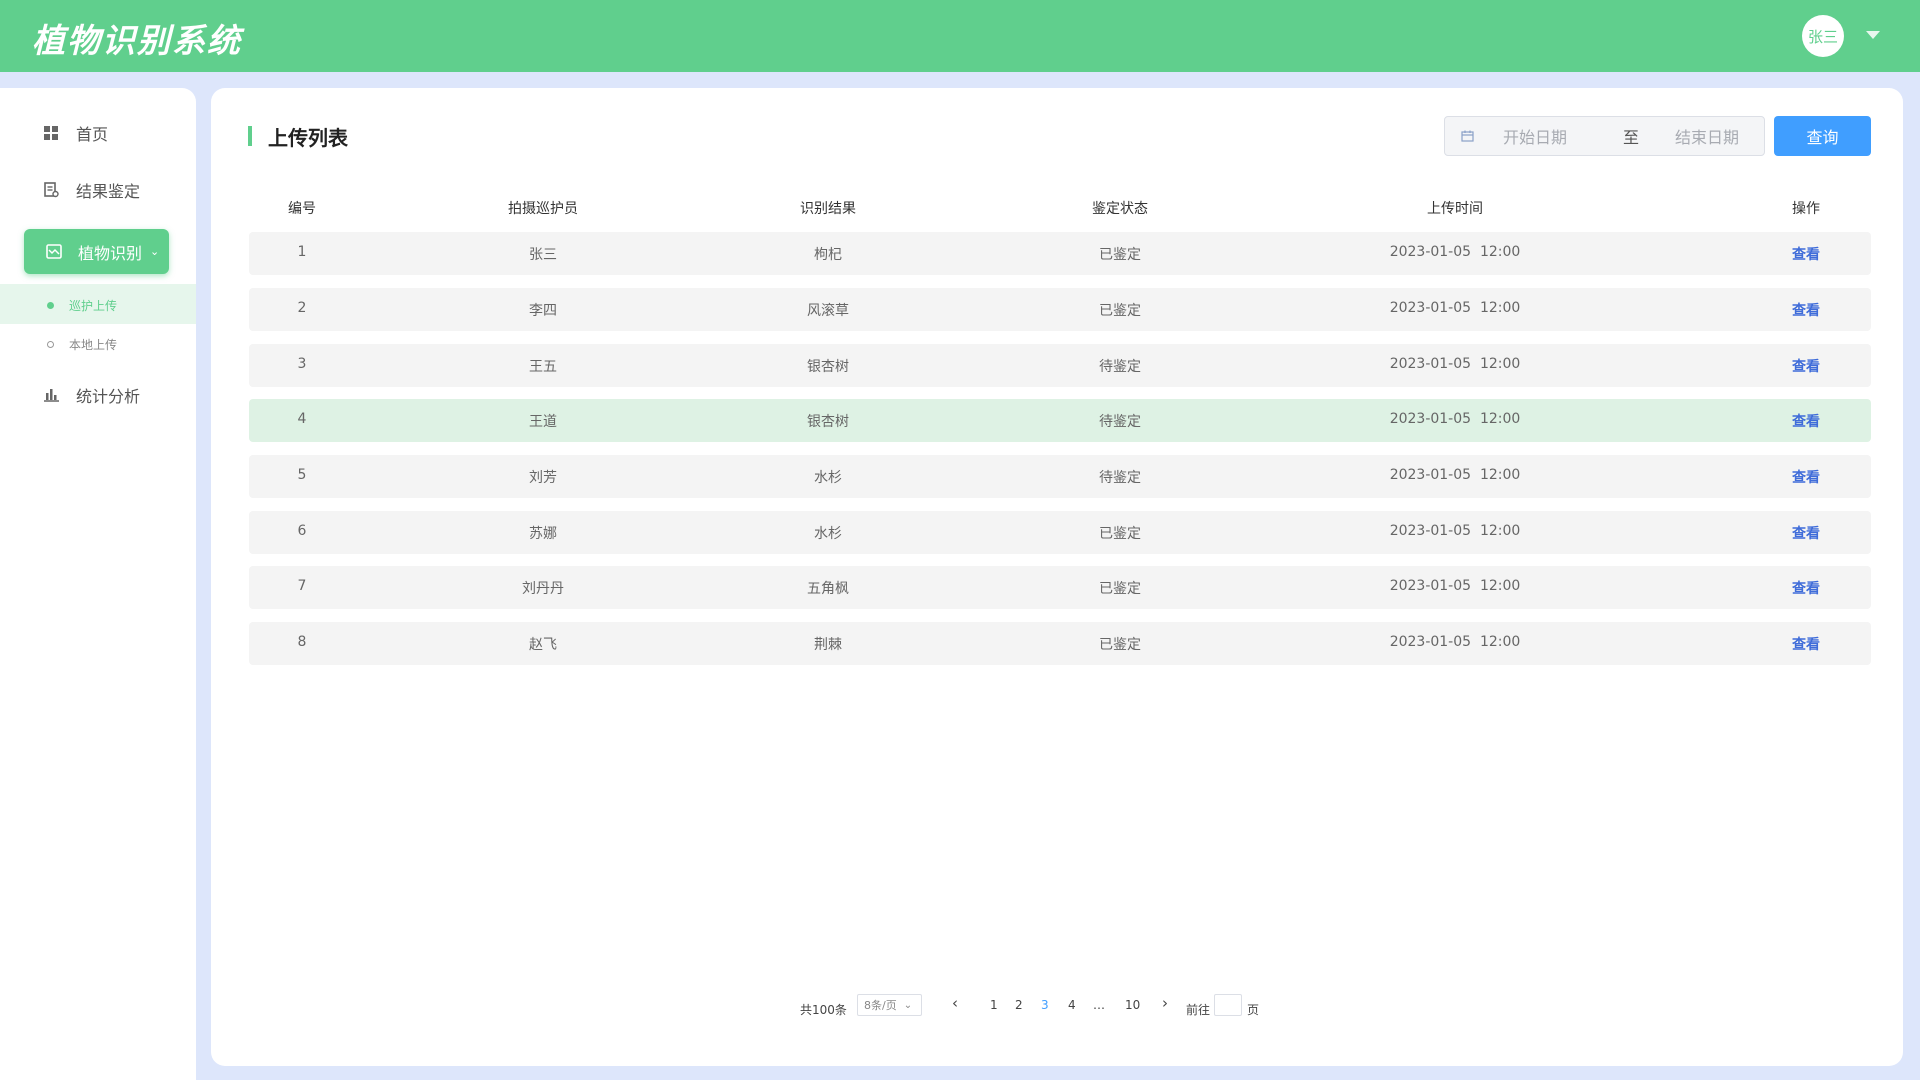 This screenshot has height=1080, width=1920. Describe the element at coordinates (1469, 136) in the screenshot. I see `calendar-icon` at that location.